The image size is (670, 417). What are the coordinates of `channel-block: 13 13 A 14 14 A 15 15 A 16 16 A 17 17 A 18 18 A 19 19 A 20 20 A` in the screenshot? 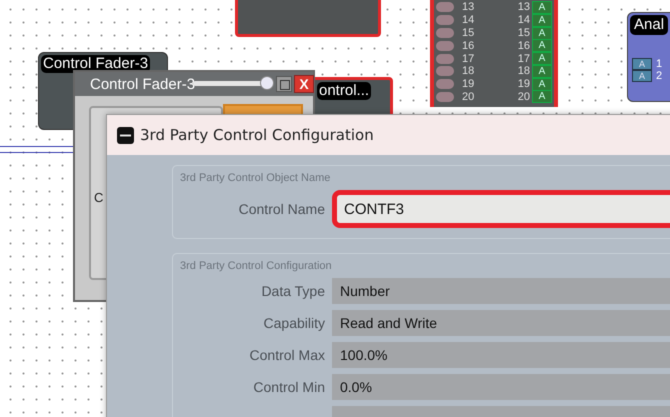 It's located at (494, 53).